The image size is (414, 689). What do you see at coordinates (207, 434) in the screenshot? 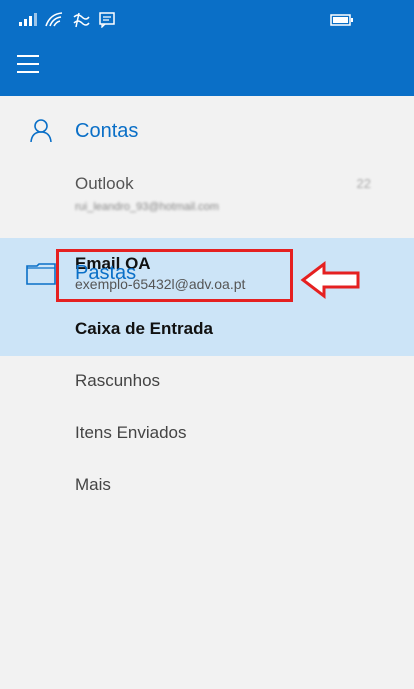
I see `folder-item-sent: Itens Enviados` at bounding box center [207, 434].